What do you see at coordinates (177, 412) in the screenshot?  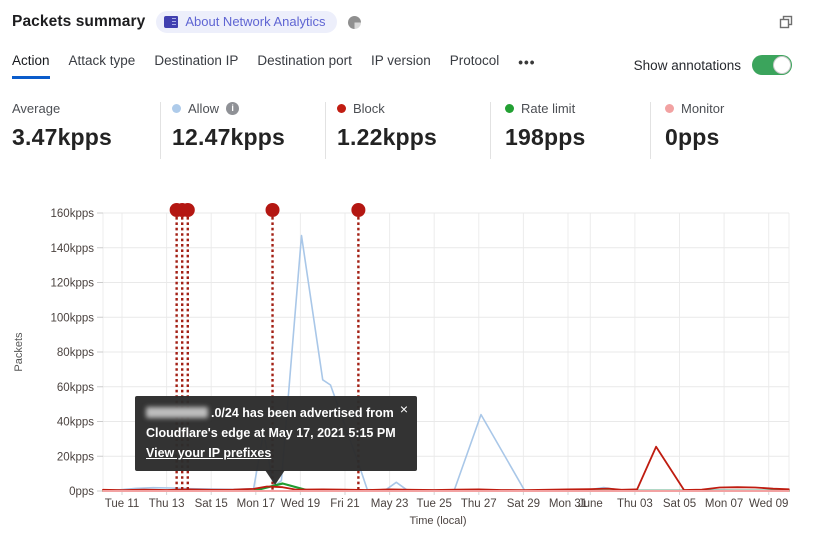 I see `redacted-ip-prefix` at bounding box center [177, 412].